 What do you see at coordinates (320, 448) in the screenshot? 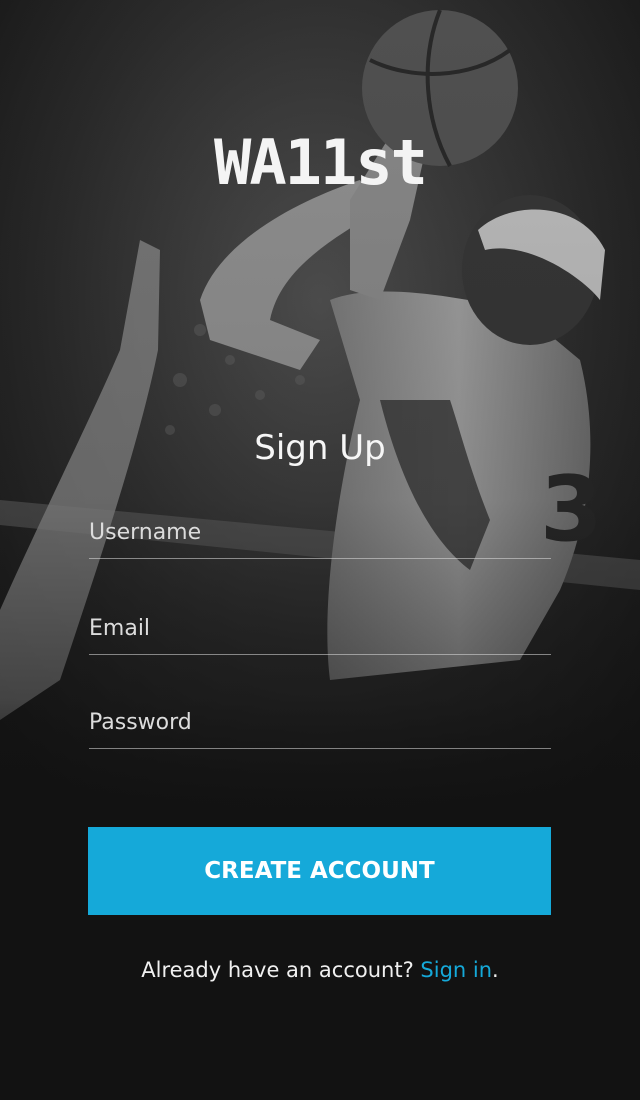
I see `page-title: Sign Up` at bounding box center [320, 448].